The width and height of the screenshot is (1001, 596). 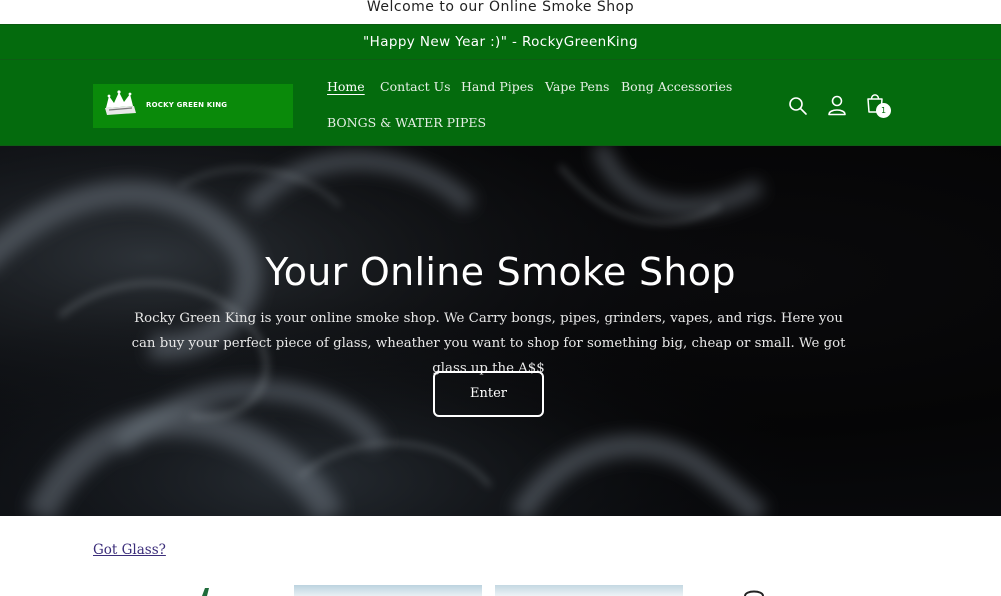 What do you see at coordinates (754, 590) in the screenshot?
I see `product-image-pipe` at bounding box center [754, 590].